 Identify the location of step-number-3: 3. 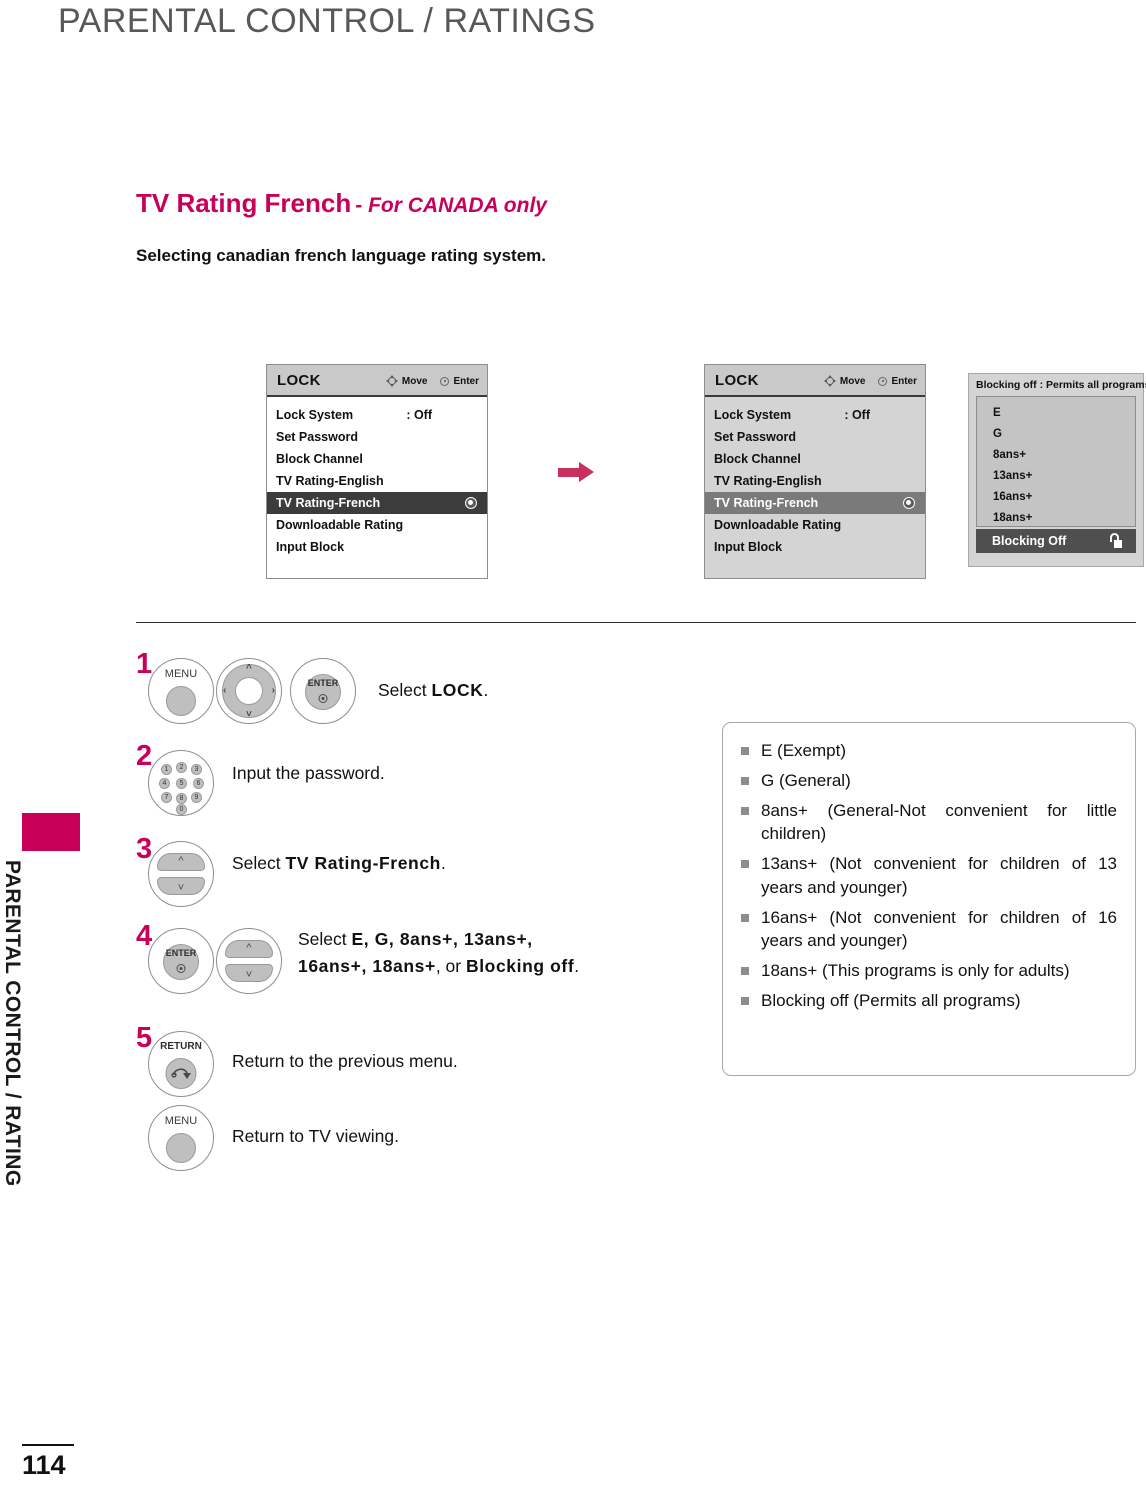
(144, 849).